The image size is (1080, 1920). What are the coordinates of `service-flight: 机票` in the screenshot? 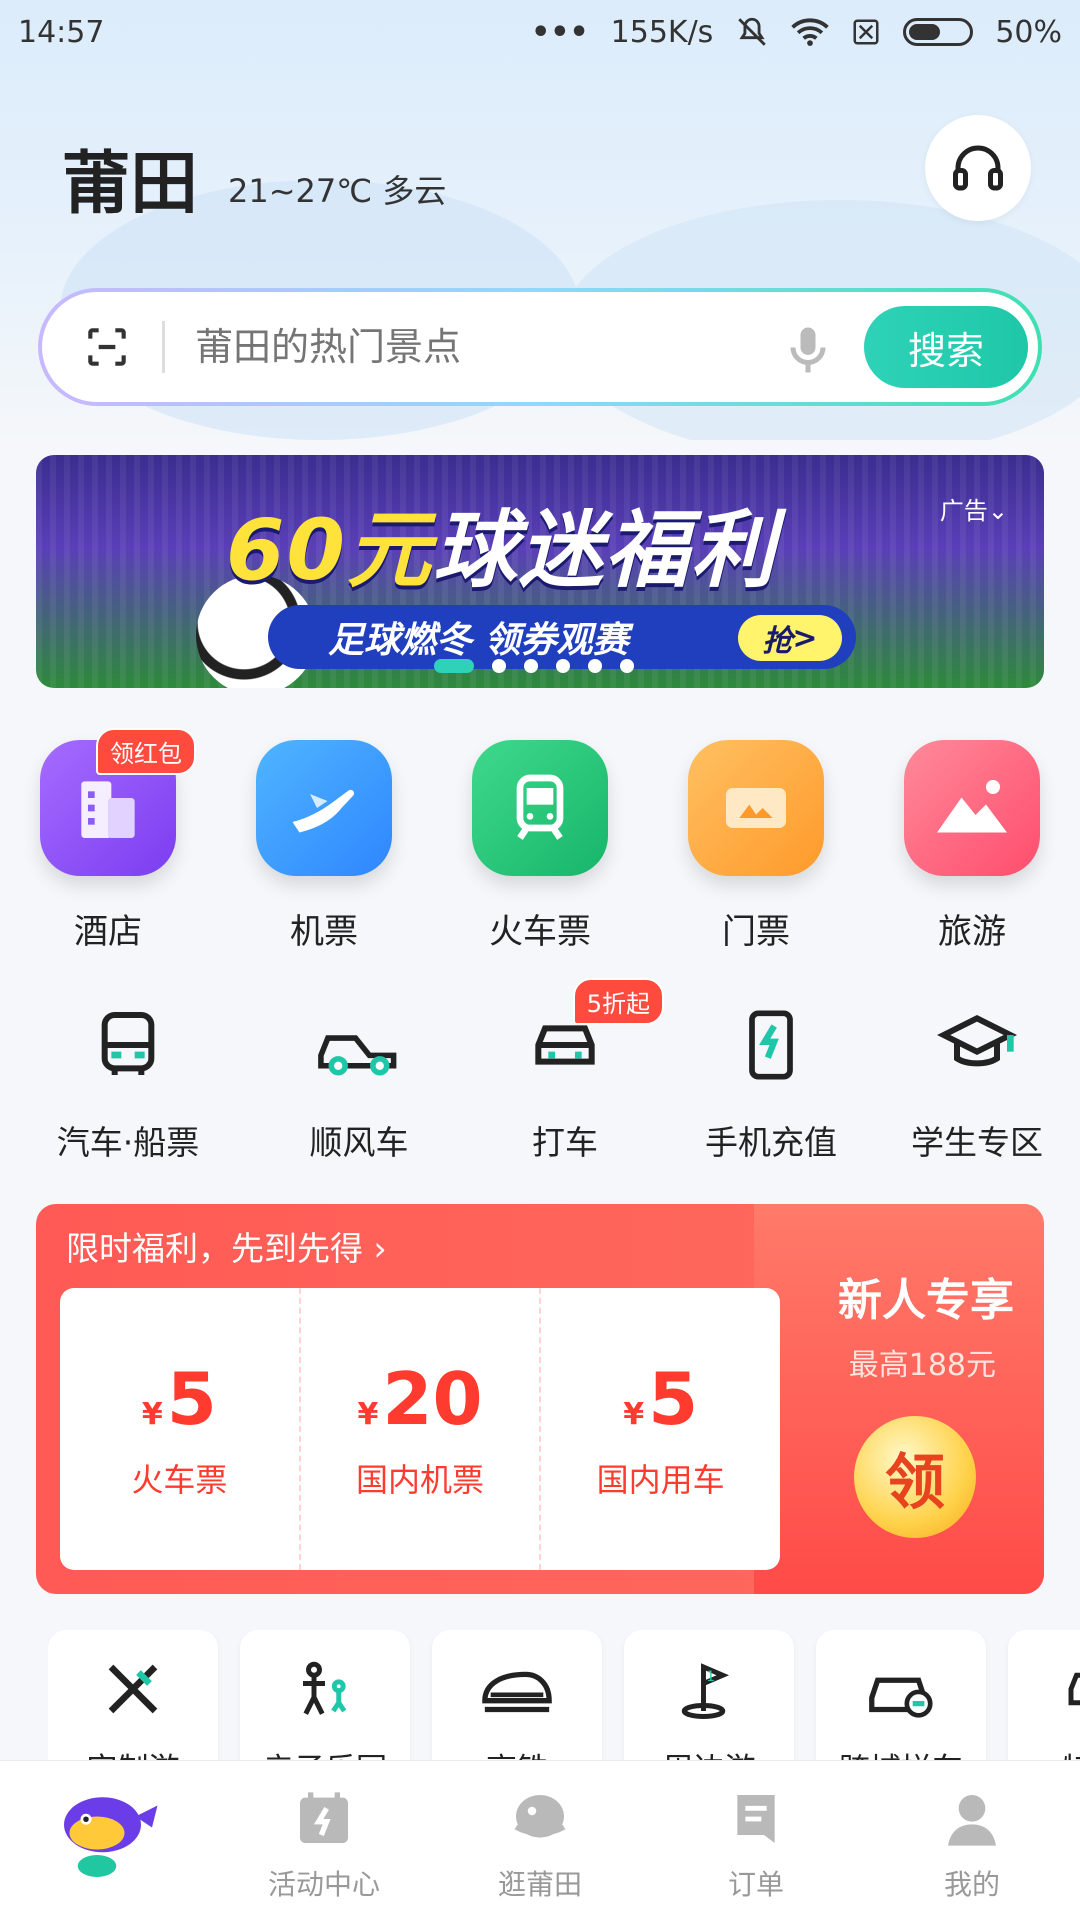 It's located at (324, 846).